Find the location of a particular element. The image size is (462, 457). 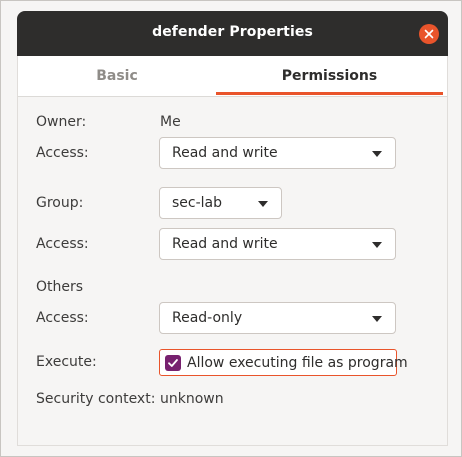

window-title: defender Properties is located at coordinates (232, 32).